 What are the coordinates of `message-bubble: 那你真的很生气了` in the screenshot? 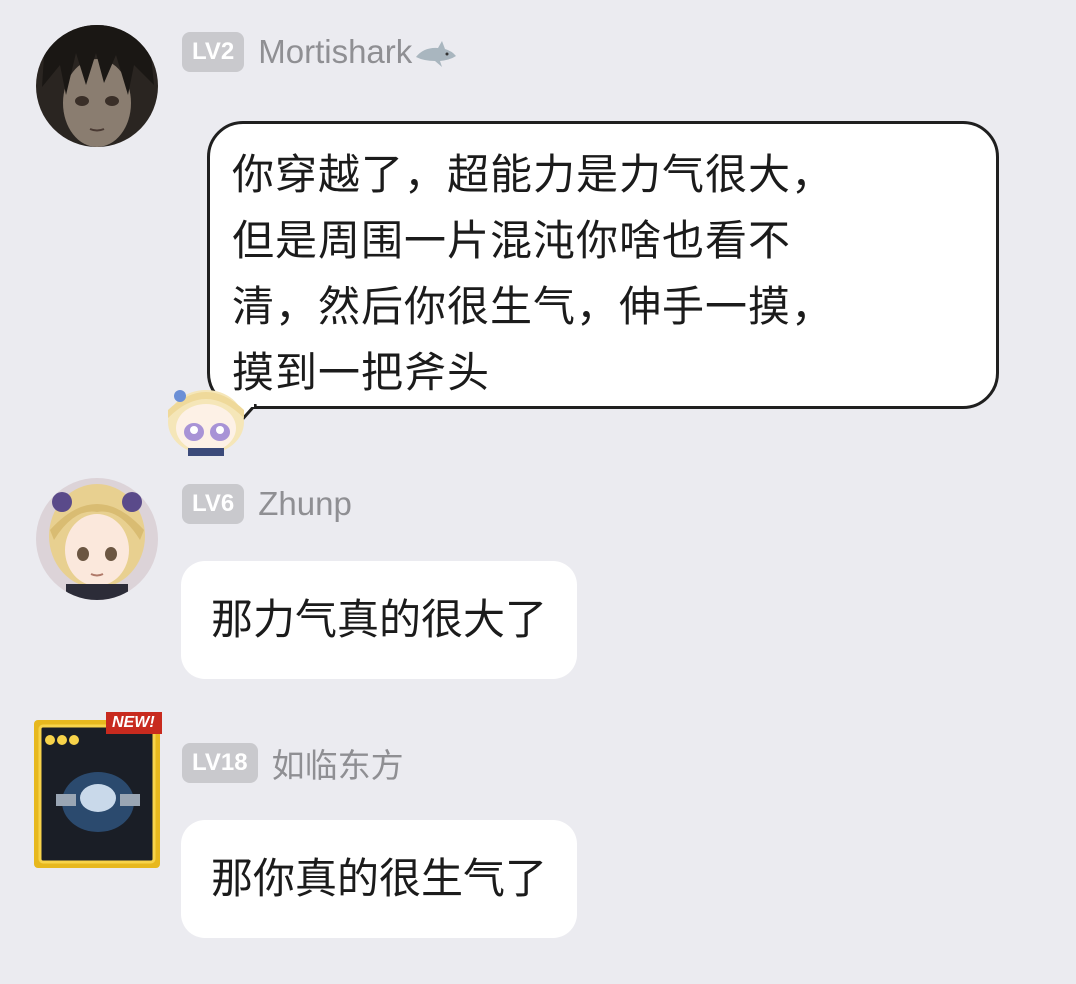 It's located at (379, 879).